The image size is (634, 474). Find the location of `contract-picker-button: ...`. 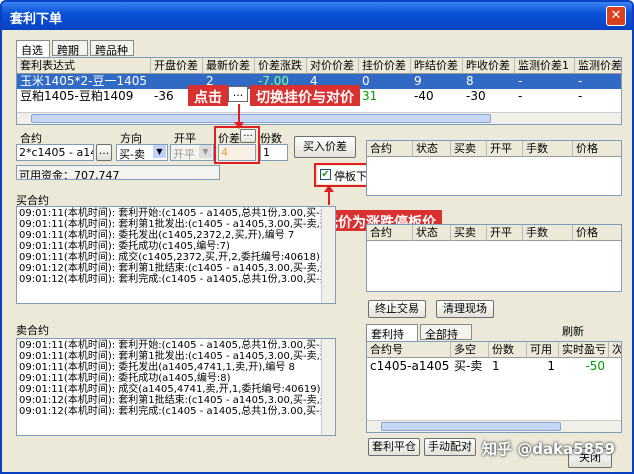

contract-picker-button: ... is located at coordinates (104, 152).